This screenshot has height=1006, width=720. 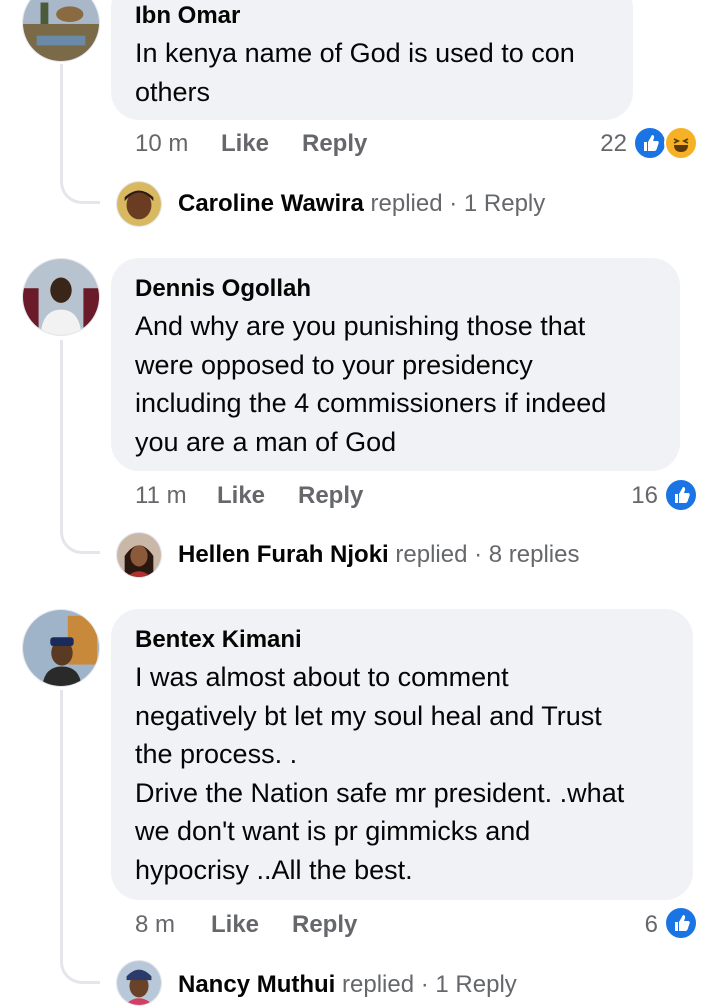 What do you see at coordinates (681, 143) in the screenshot?
I see `haha-icon` at bounding box center [681, 143].